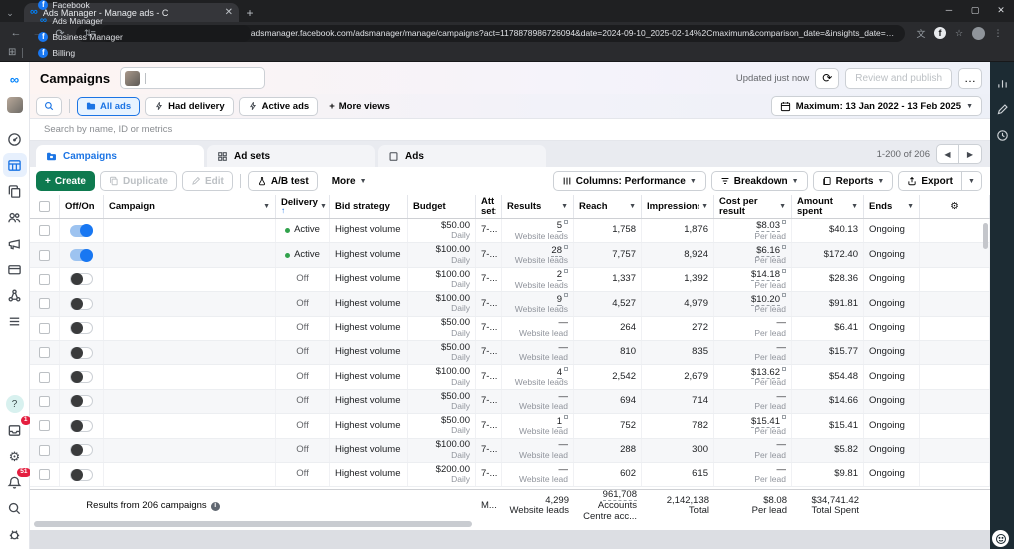 The height and width of the screenshot is (549, 1014). Describe the element at coordinates (65, 181) in the screenshot. I see `create-button: + Create` at that location.